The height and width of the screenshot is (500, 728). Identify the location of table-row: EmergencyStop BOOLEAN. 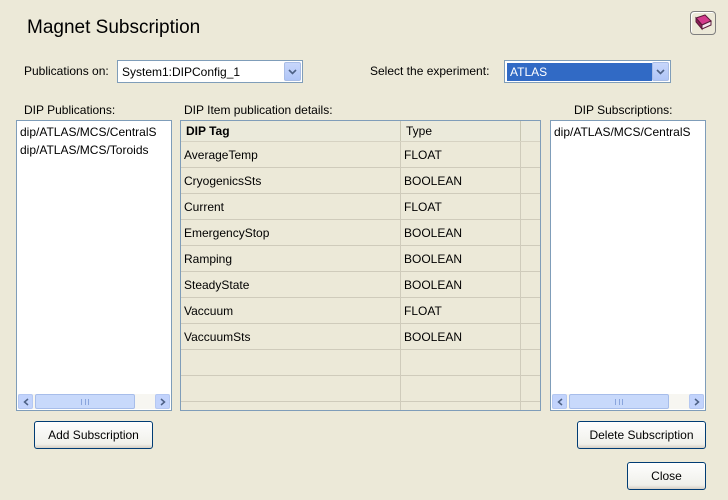
(360, 233).